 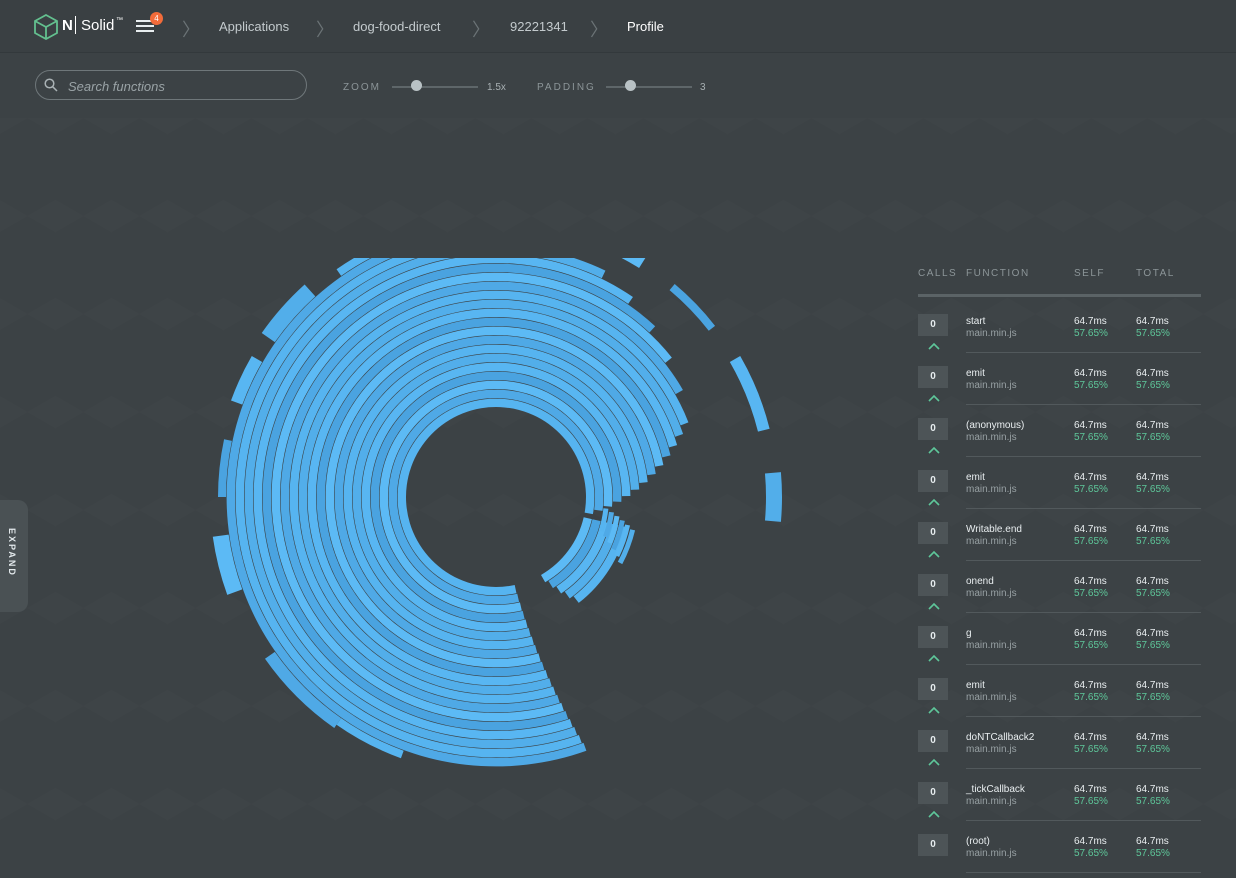 What do you see at coordinates (995, 425) in the screenshot?
I see `function-name: (anonymous)` at bounding box center [995, 425].